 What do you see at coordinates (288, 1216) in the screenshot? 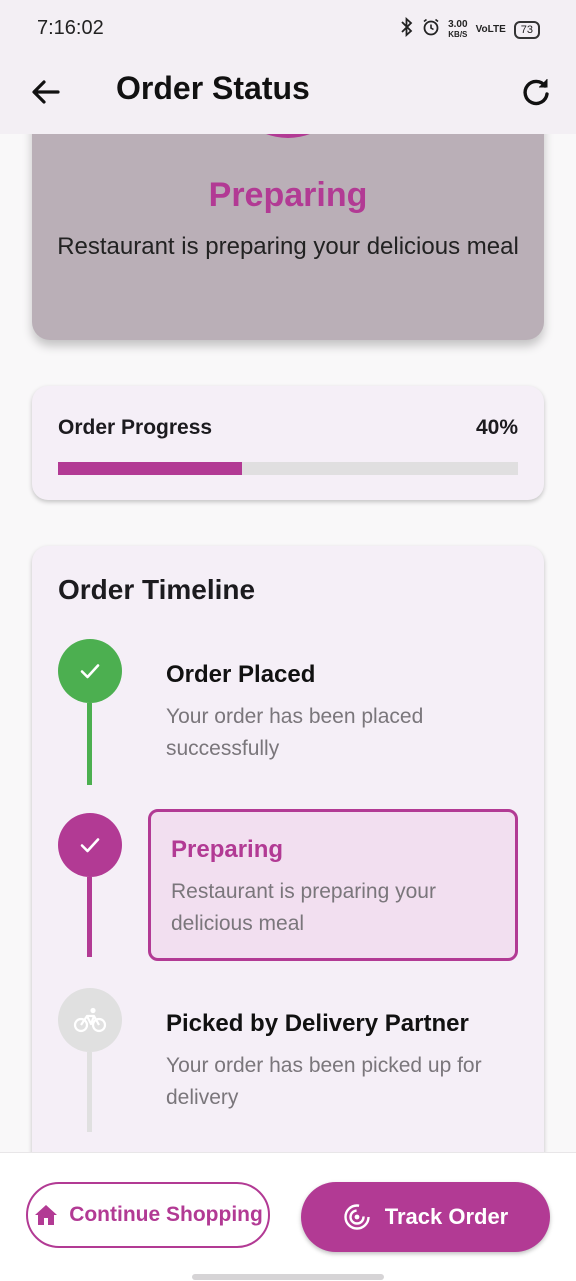
I see `bottom-action-bar: Continue Shopping Track Order` at bounding box center [288, 1216].